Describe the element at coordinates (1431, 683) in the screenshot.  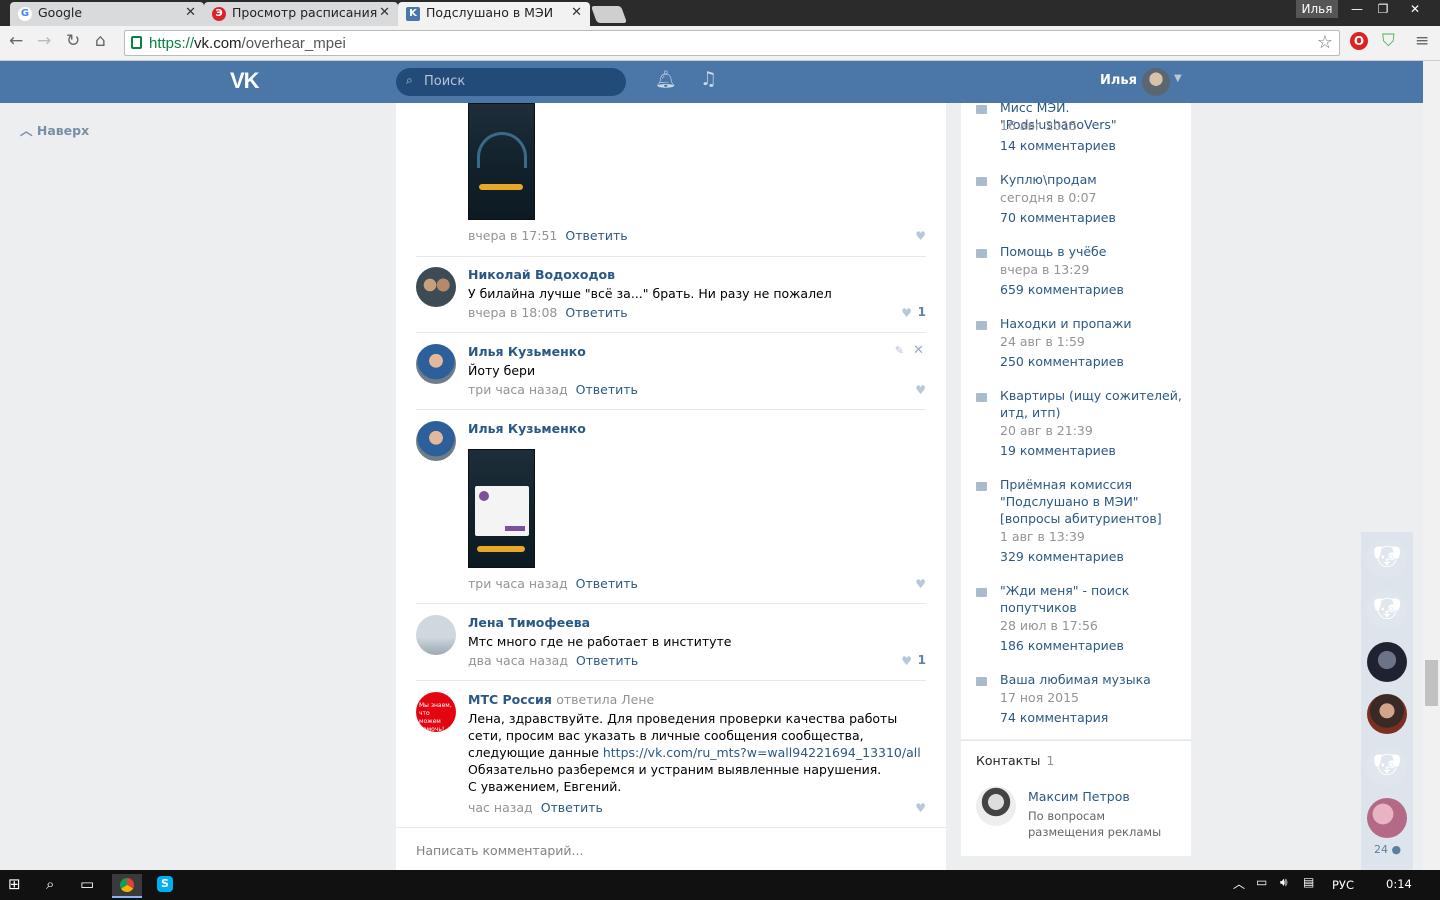
I see `scrollbar-thumb` at that location.